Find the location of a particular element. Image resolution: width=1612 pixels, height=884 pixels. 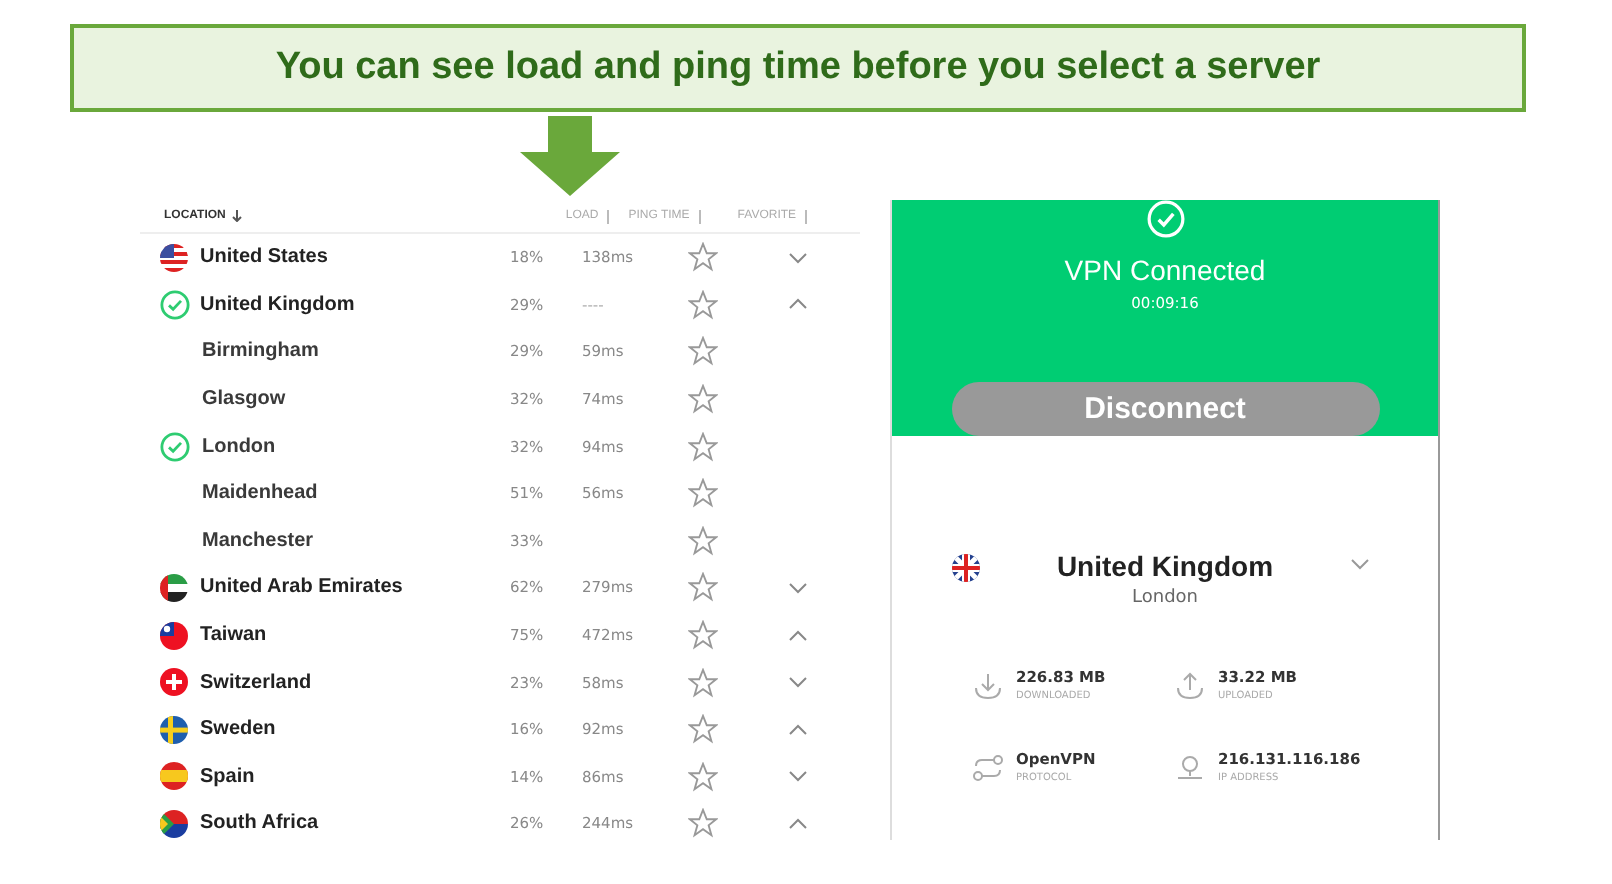

location-name: Switzerland is located at coordinates (355, 682).